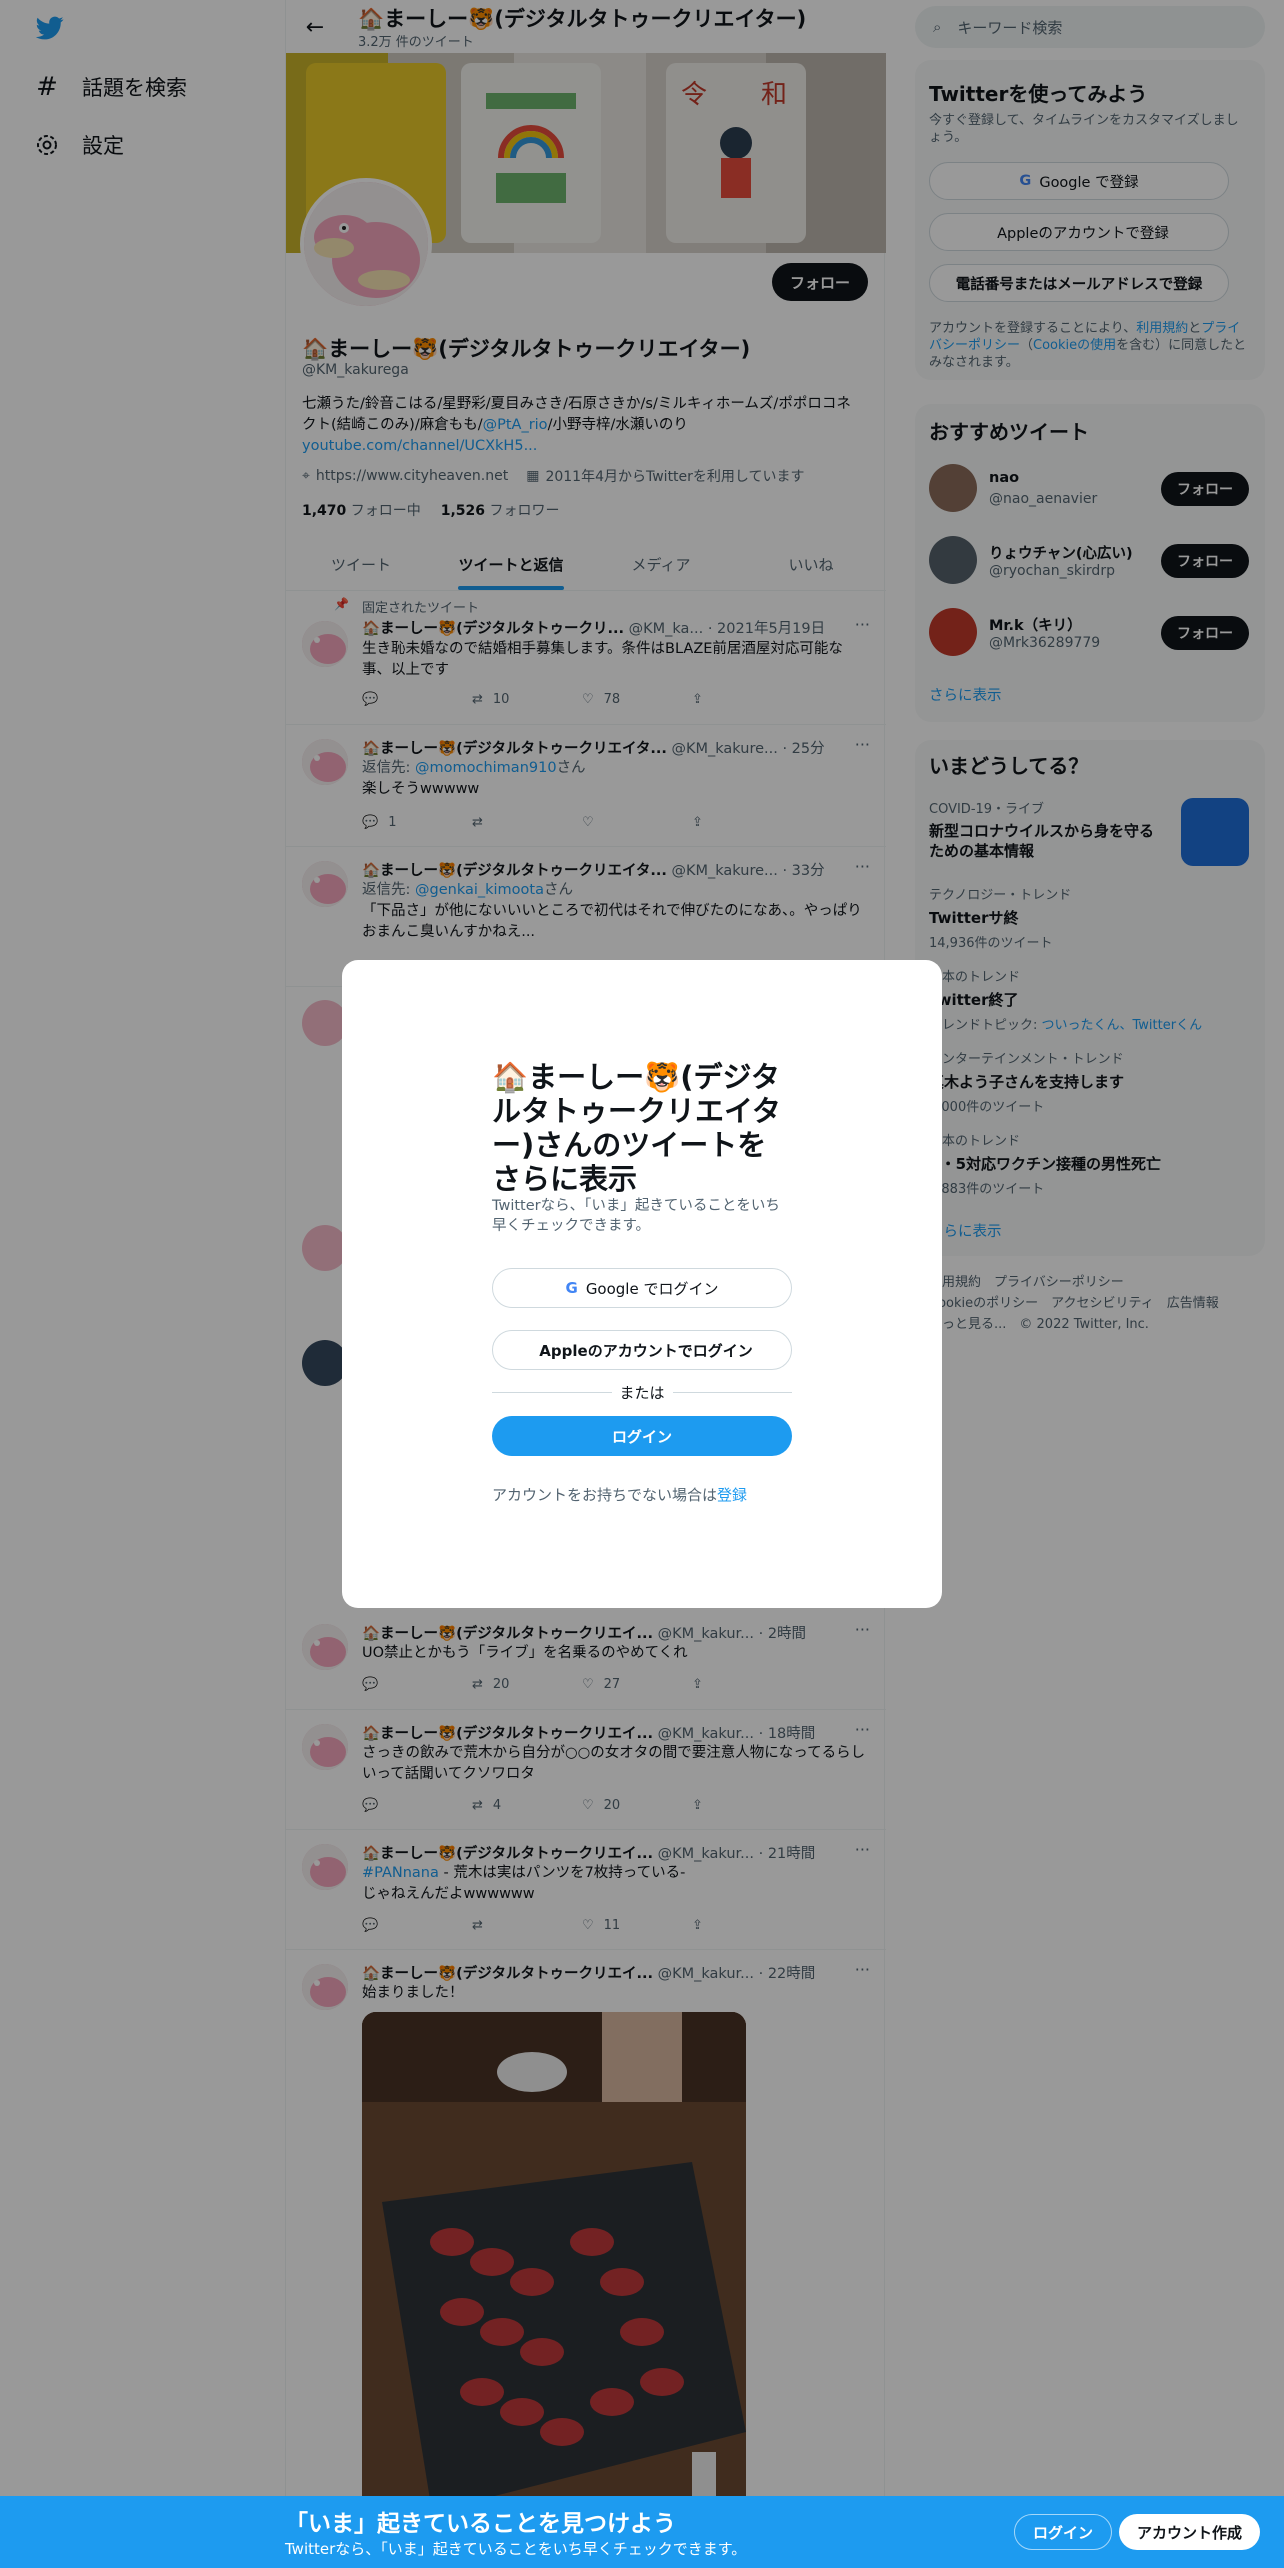 This screenshot has width=1284, height=2568. I want to click on signup-link: 登録, so click(732, 1495).